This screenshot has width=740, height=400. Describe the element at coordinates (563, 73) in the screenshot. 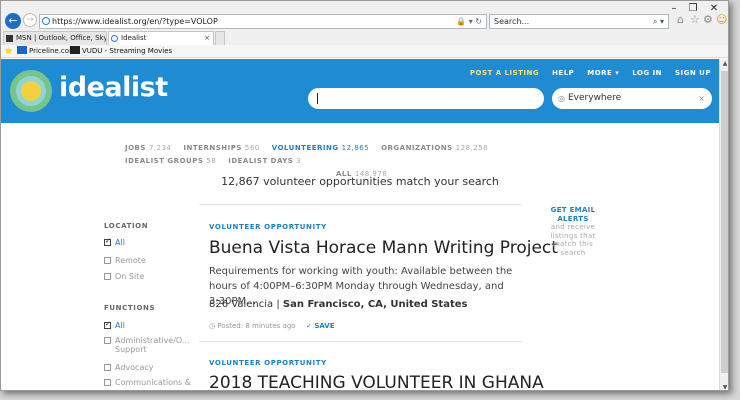

I see `help-link: HELP` at that location.